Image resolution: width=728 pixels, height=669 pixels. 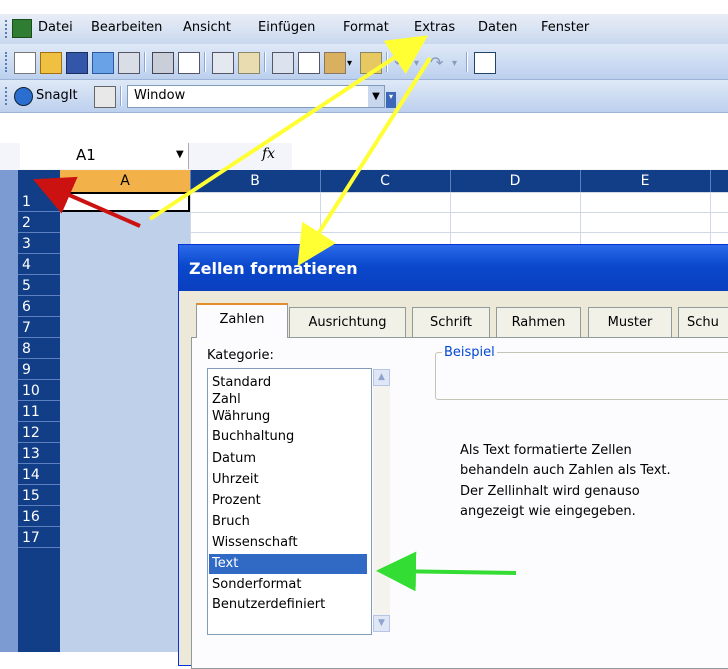 What do you see at coordinates (87, 202) in the screenshot?
I see `red-arrow-to-corner` at bounding box center [87, 202].